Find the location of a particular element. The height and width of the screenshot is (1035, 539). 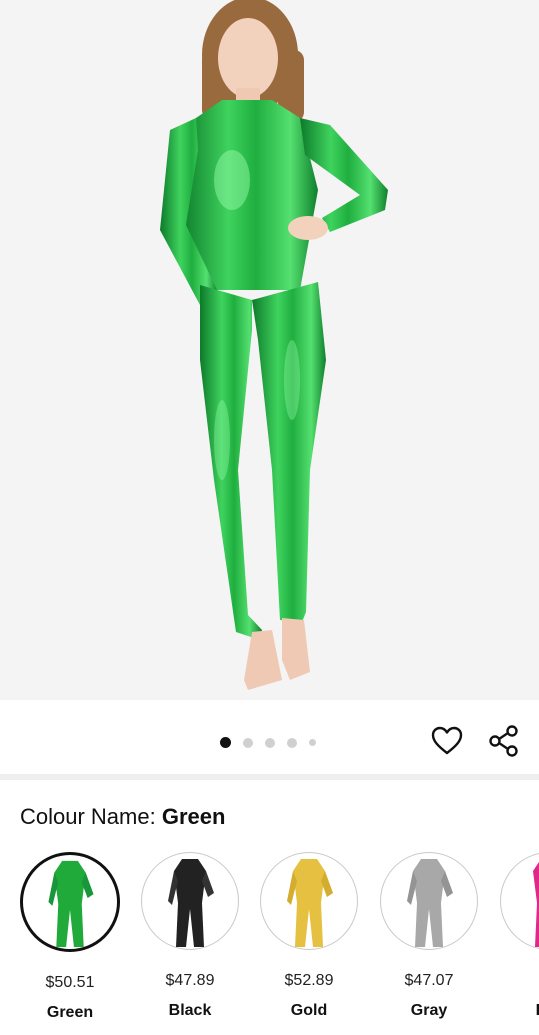

swatch-name: Black is located at coordinates (190, 1010).